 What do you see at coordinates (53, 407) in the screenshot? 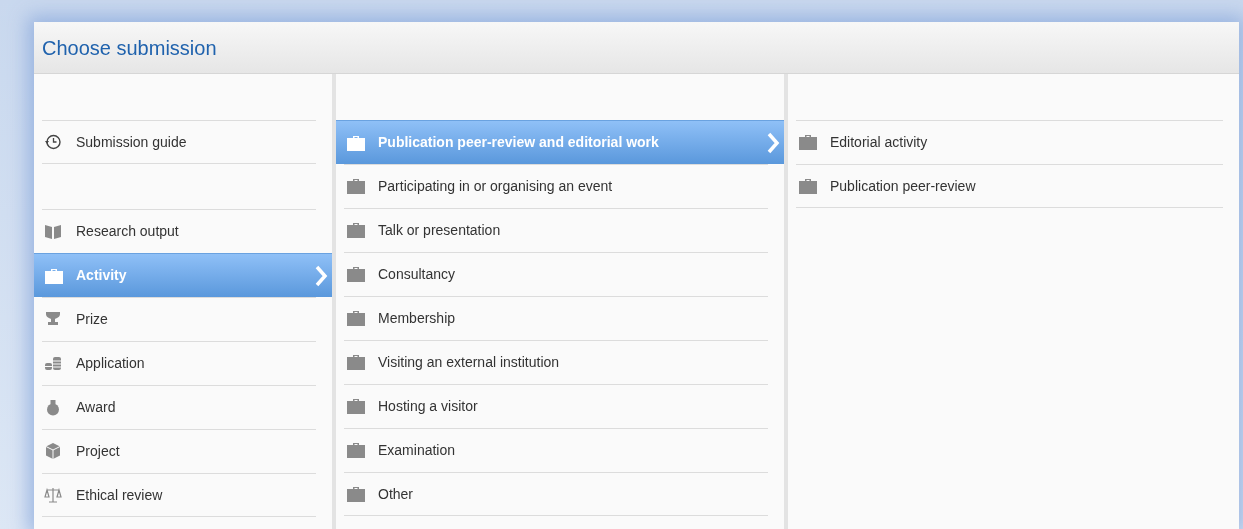
I see `money-bag-icon` at bounding box center [53, 407].